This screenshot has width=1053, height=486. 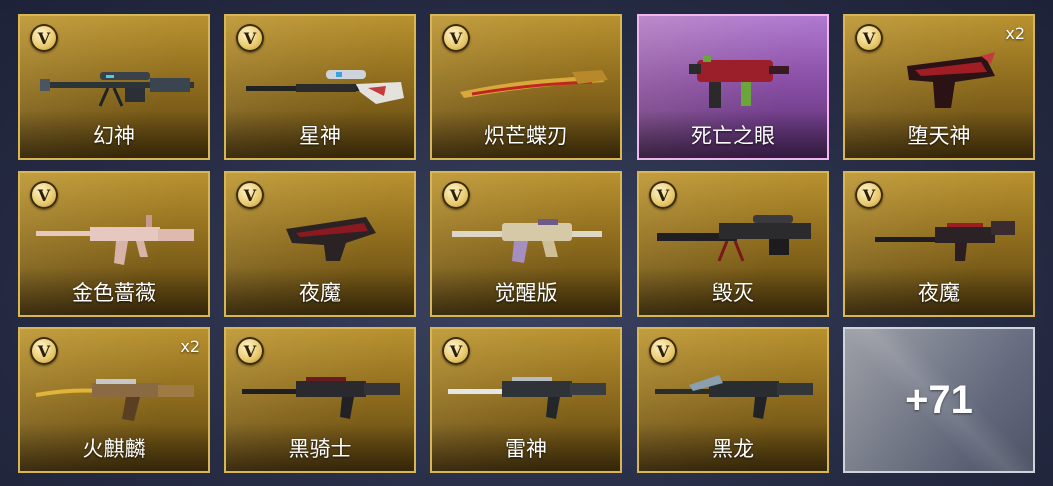 What do you see at coordinates (320, 136) in the screenshot?
I see `weapon-name: 星神` at bounding box center [320, 136].